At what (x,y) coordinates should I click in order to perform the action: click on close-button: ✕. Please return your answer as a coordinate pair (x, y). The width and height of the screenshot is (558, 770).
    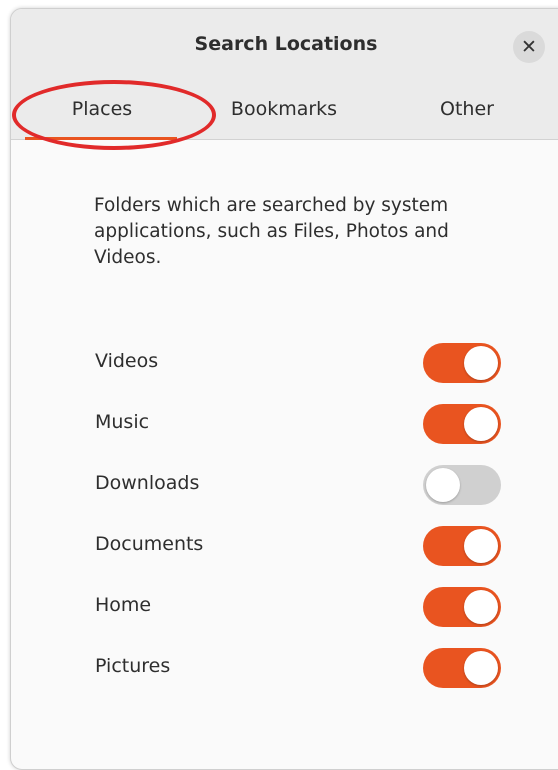
    Looking at the image, I should click on (529, 47).